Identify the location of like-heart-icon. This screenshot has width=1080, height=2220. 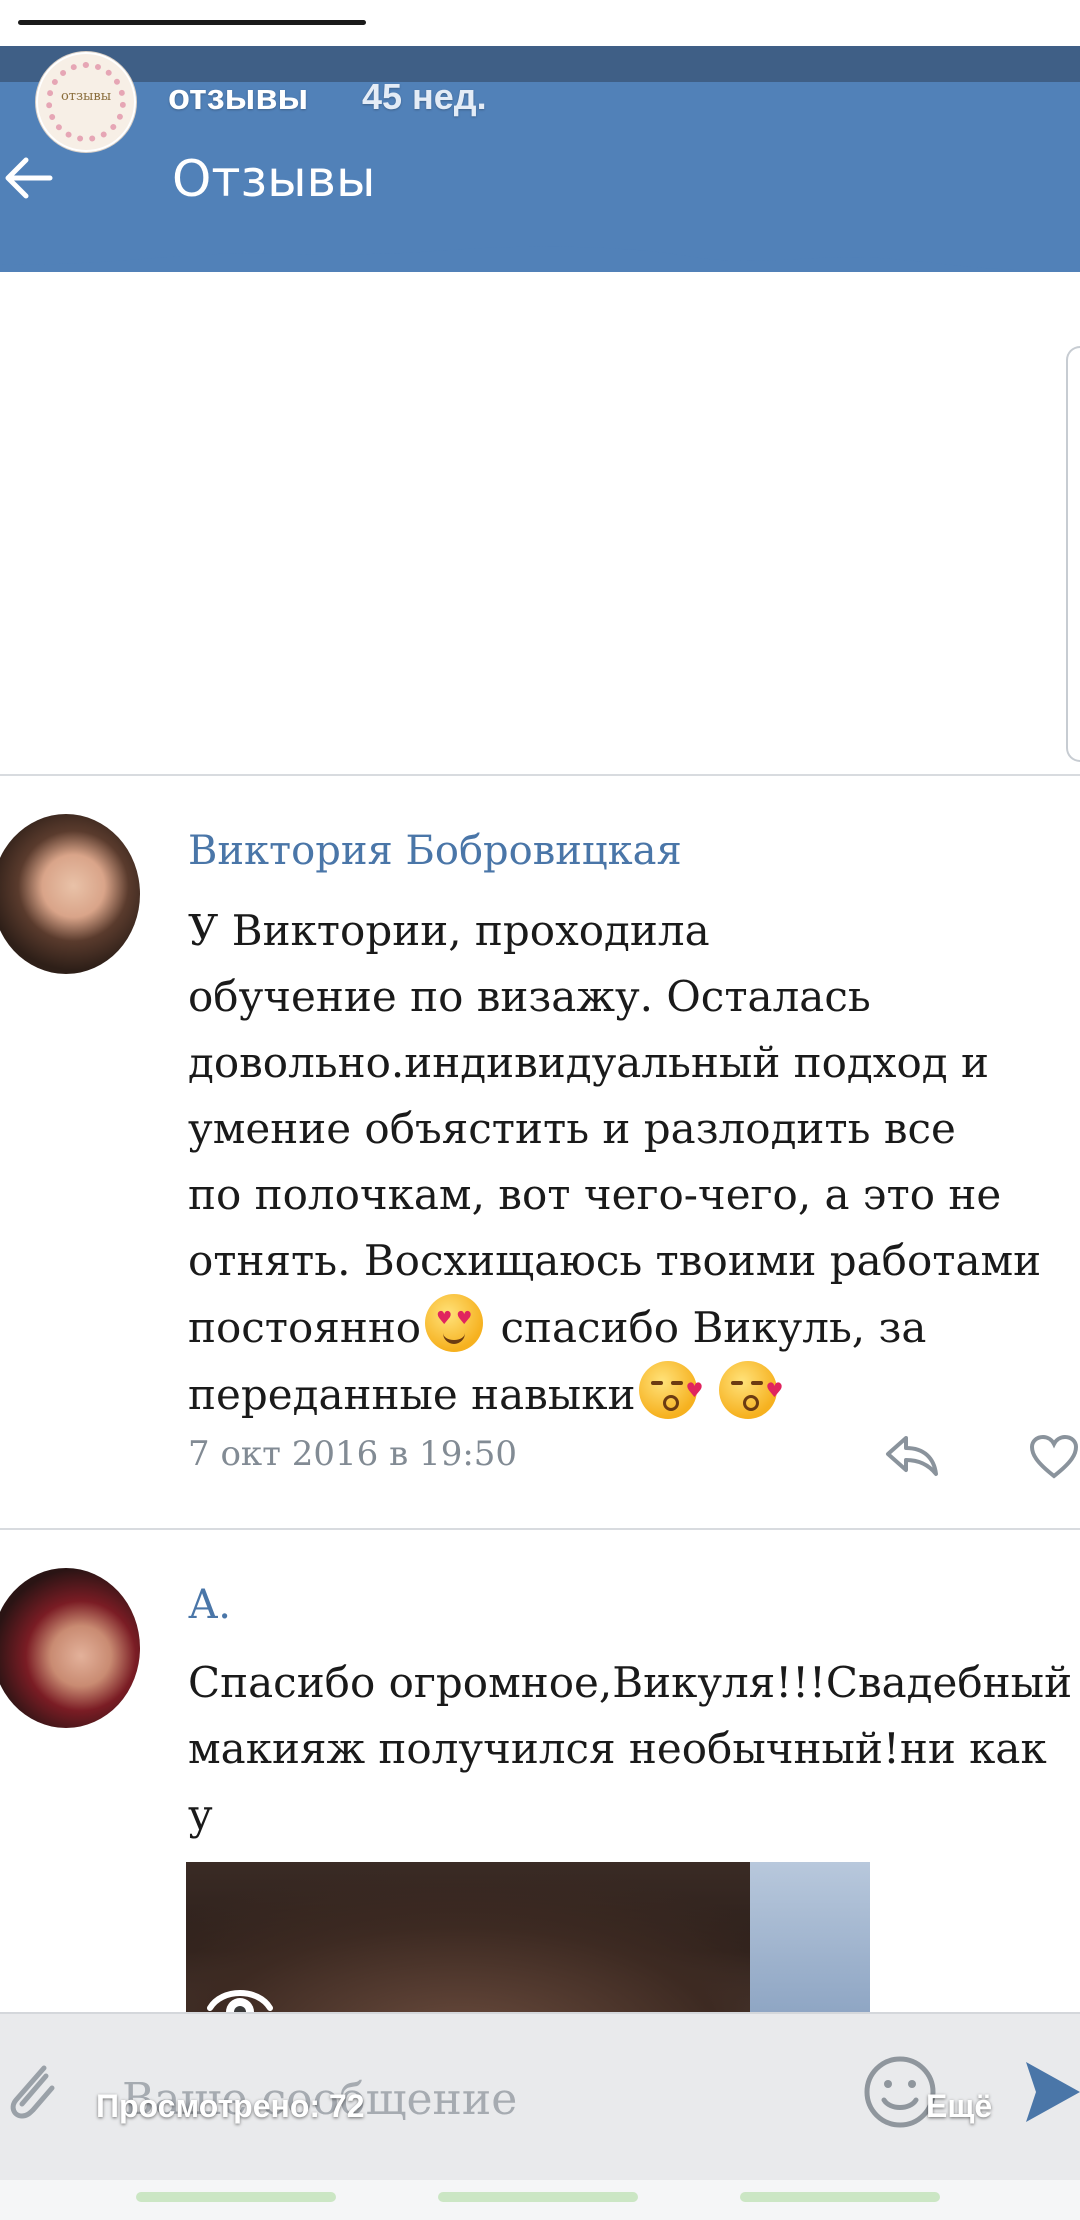
(1054, 1457).